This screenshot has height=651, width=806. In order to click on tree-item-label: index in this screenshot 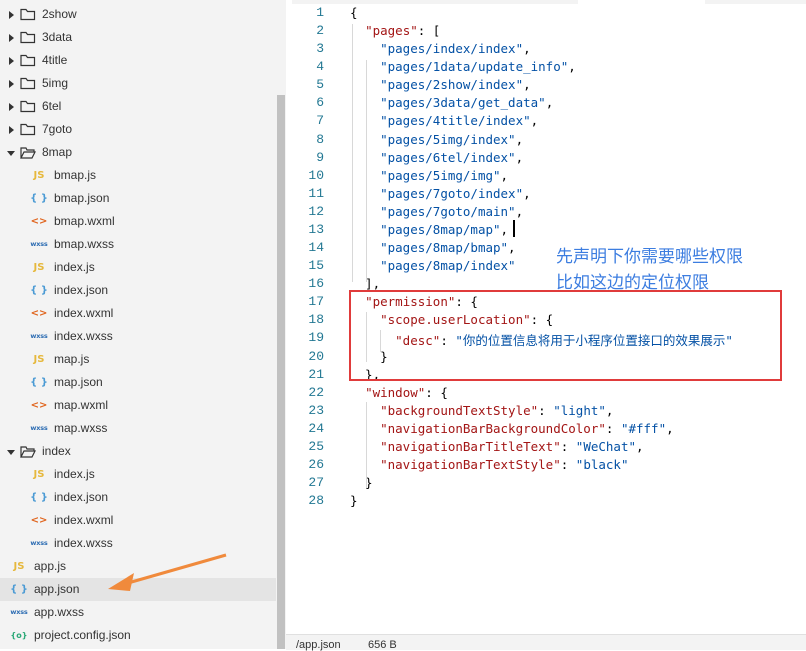, I will do `click(56, 451)`.